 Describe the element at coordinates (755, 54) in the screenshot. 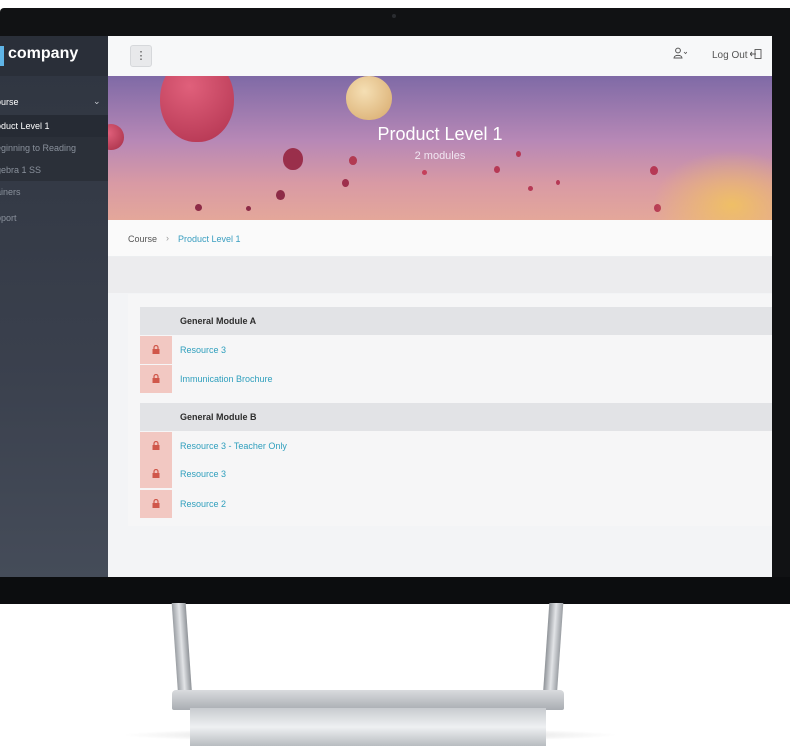

I see `logout-icon` at that location.